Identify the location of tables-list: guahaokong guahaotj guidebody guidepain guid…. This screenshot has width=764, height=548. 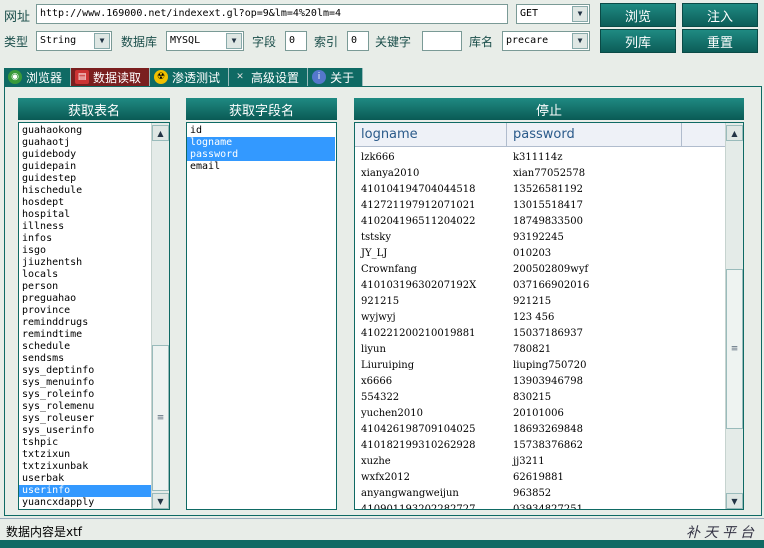
(94, 316).